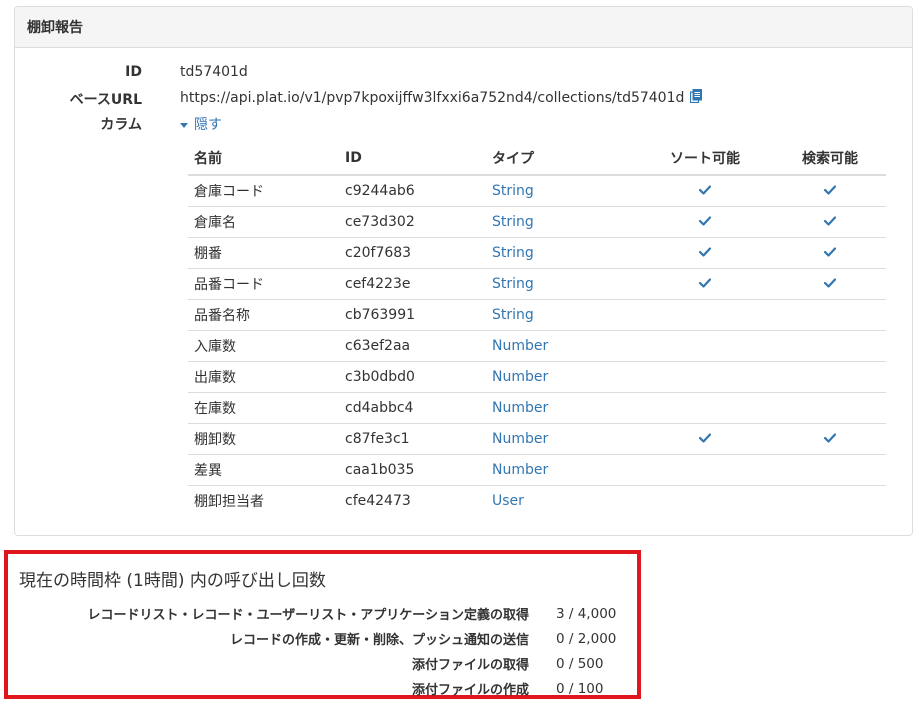  What do you see at coordinates (214, 72) in the screenshot?
I see `id-value: td57401d` at bounding box center [214, 72].